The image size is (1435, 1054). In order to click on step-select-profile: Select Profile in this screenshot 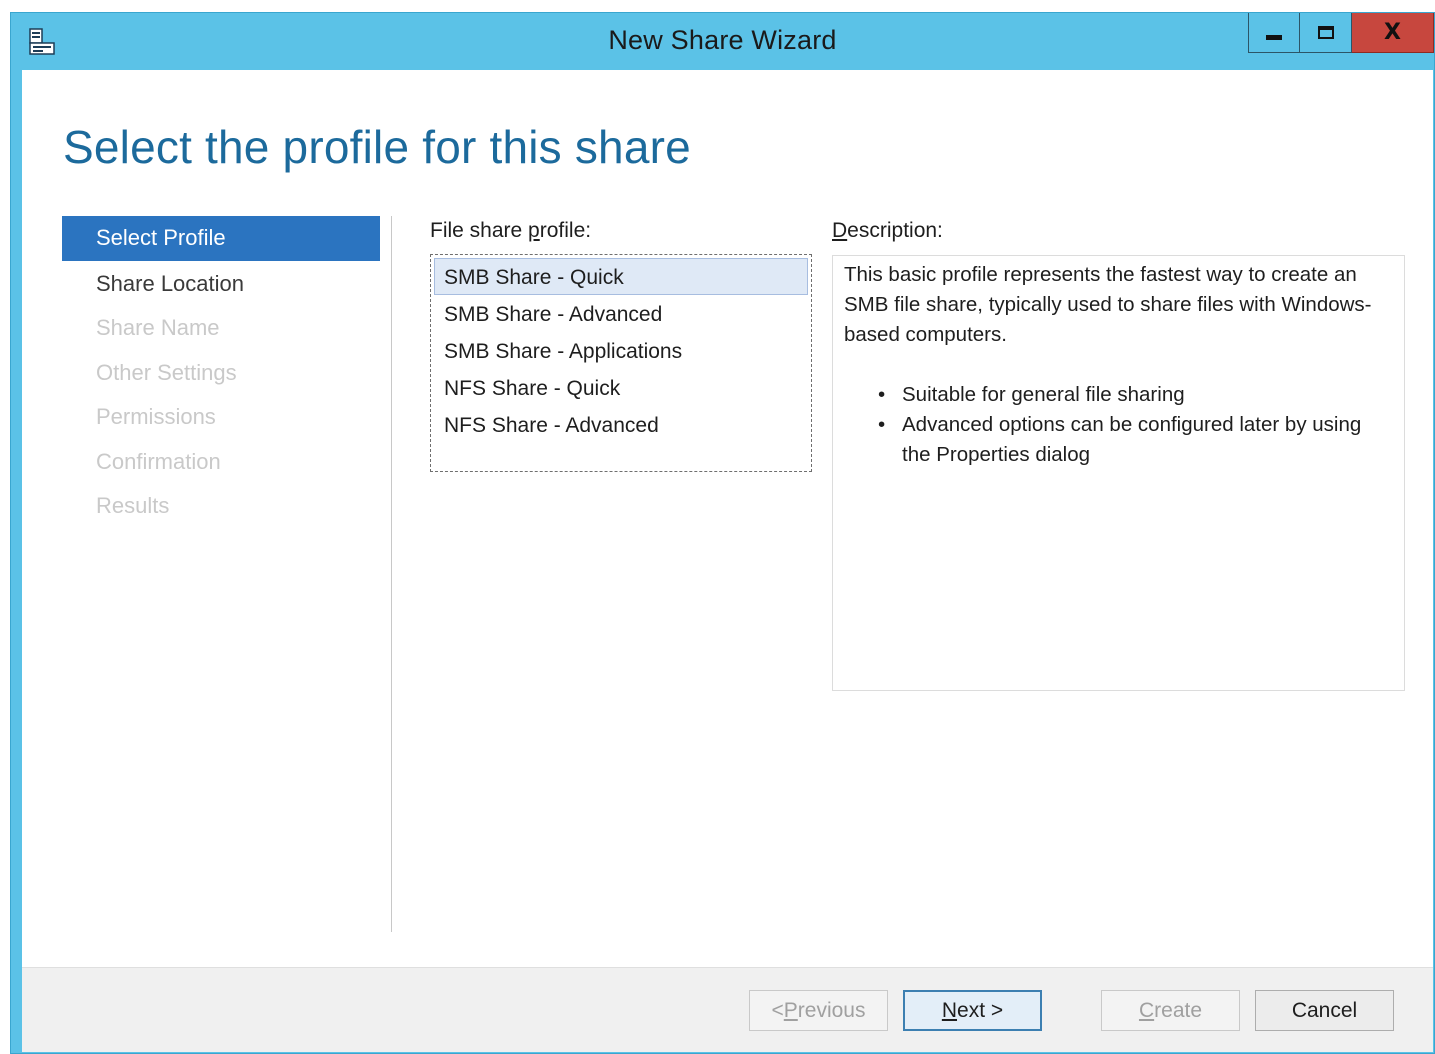, I will do `click(221, 238)`.